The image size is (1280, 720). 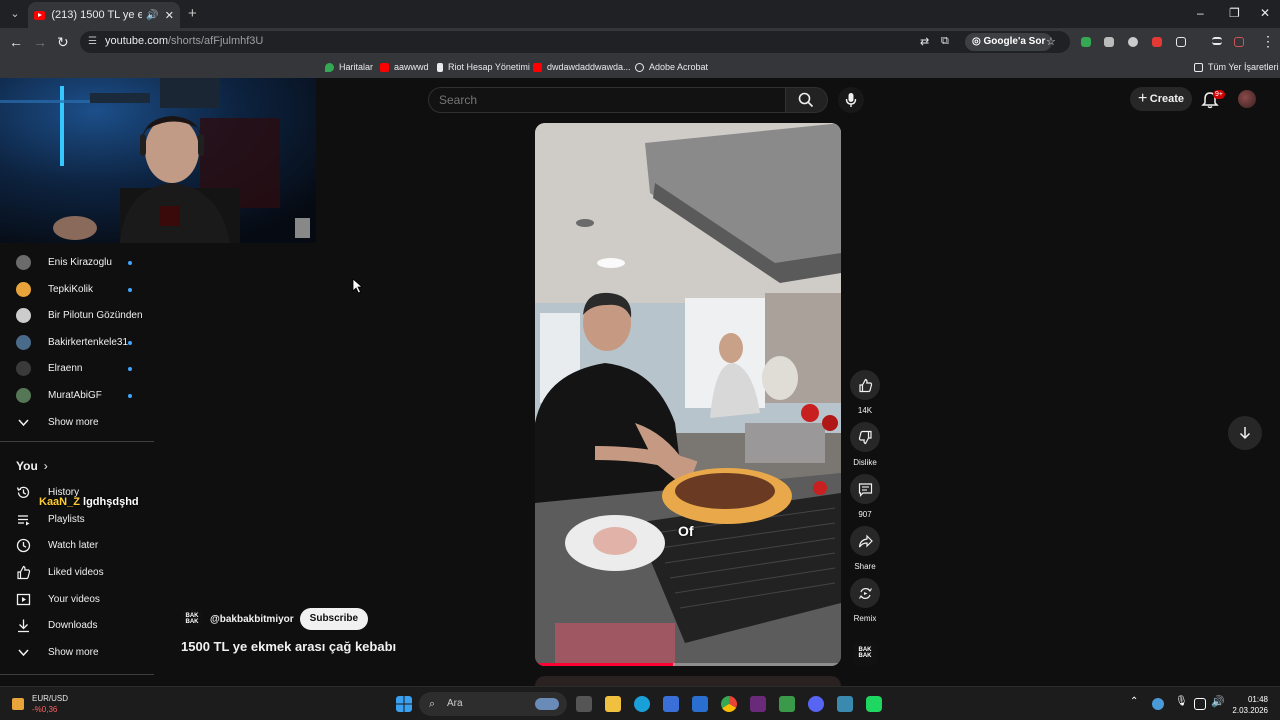 What do you see at coordinates (642, 704) in the screenshot?
I see `edge-icon` at bounding box center [642, 704].